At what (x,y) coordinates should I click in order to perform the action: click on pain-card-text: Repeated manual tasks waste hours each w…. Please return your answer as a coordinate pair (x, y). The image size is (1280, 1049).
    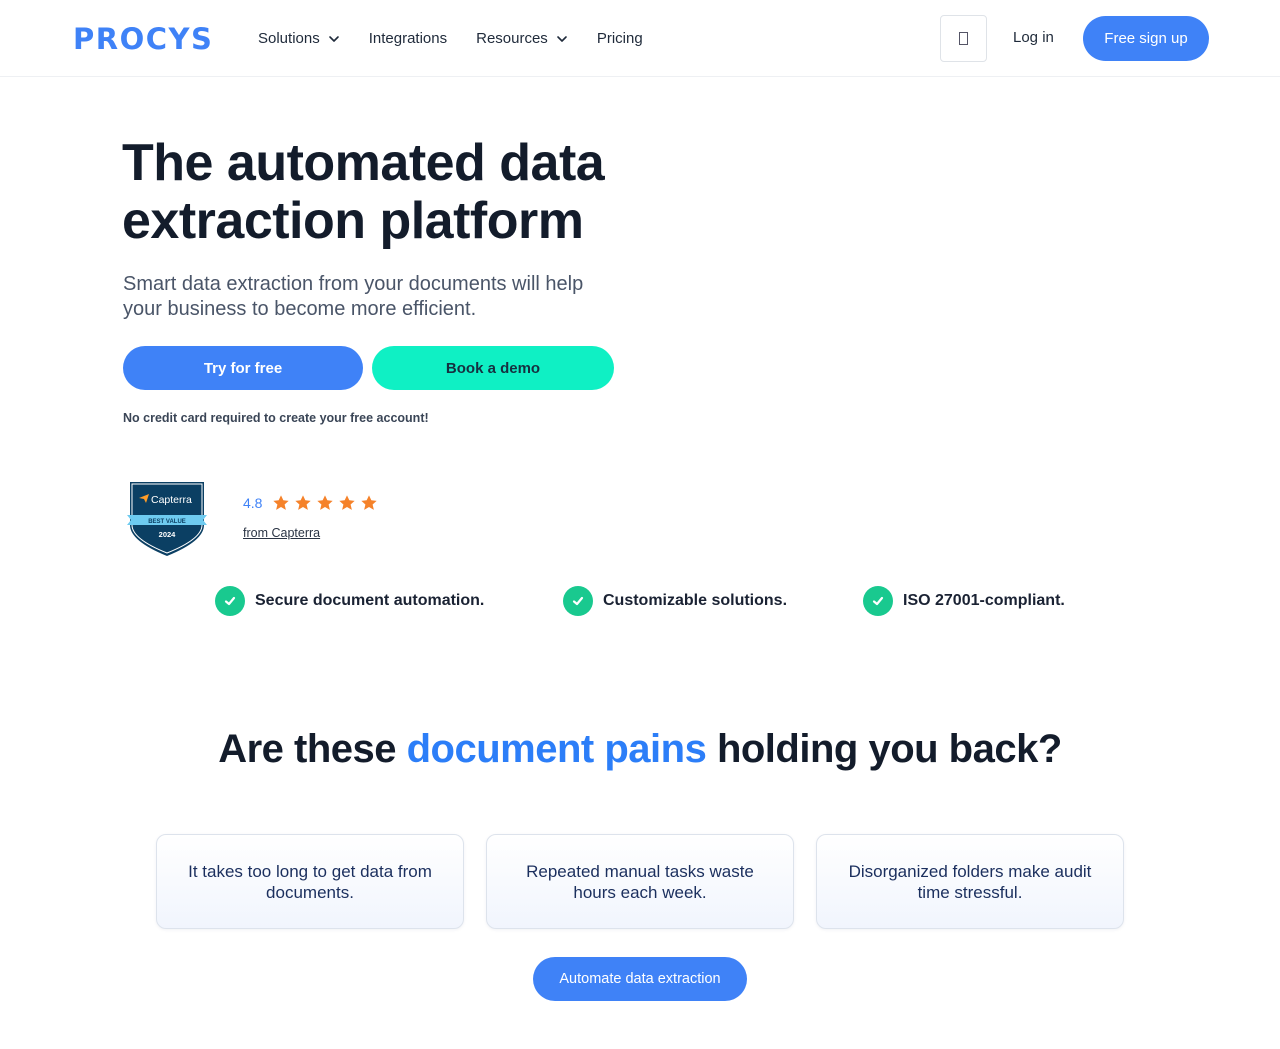
    Looking at the image, I should click on (640, 881).